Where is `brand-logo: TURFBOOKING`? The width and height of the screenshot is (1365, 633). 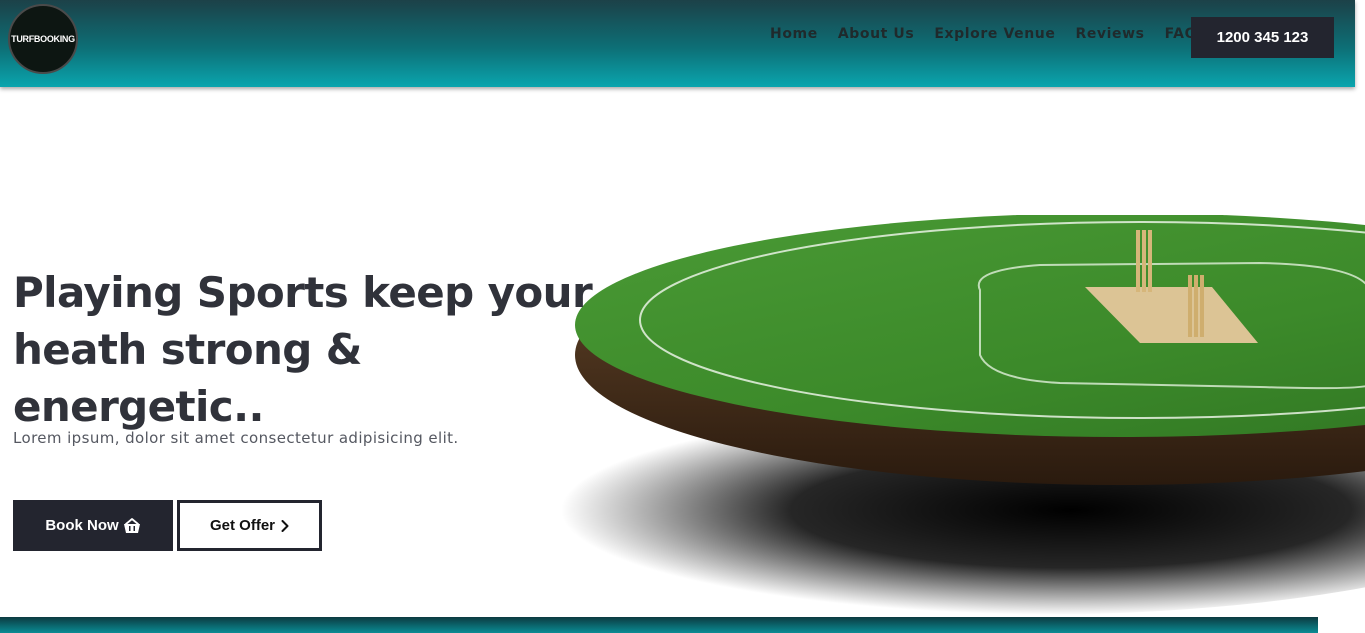
brand-logo: TURFBOOKING is located at coordinates (43, 39).